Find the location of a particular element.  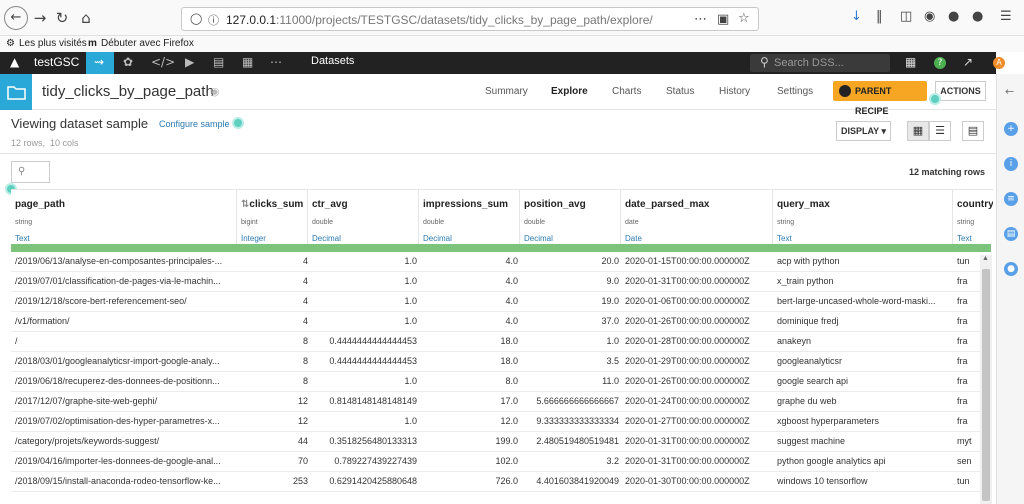

tab-history: History is located at coordinates (734, 91).